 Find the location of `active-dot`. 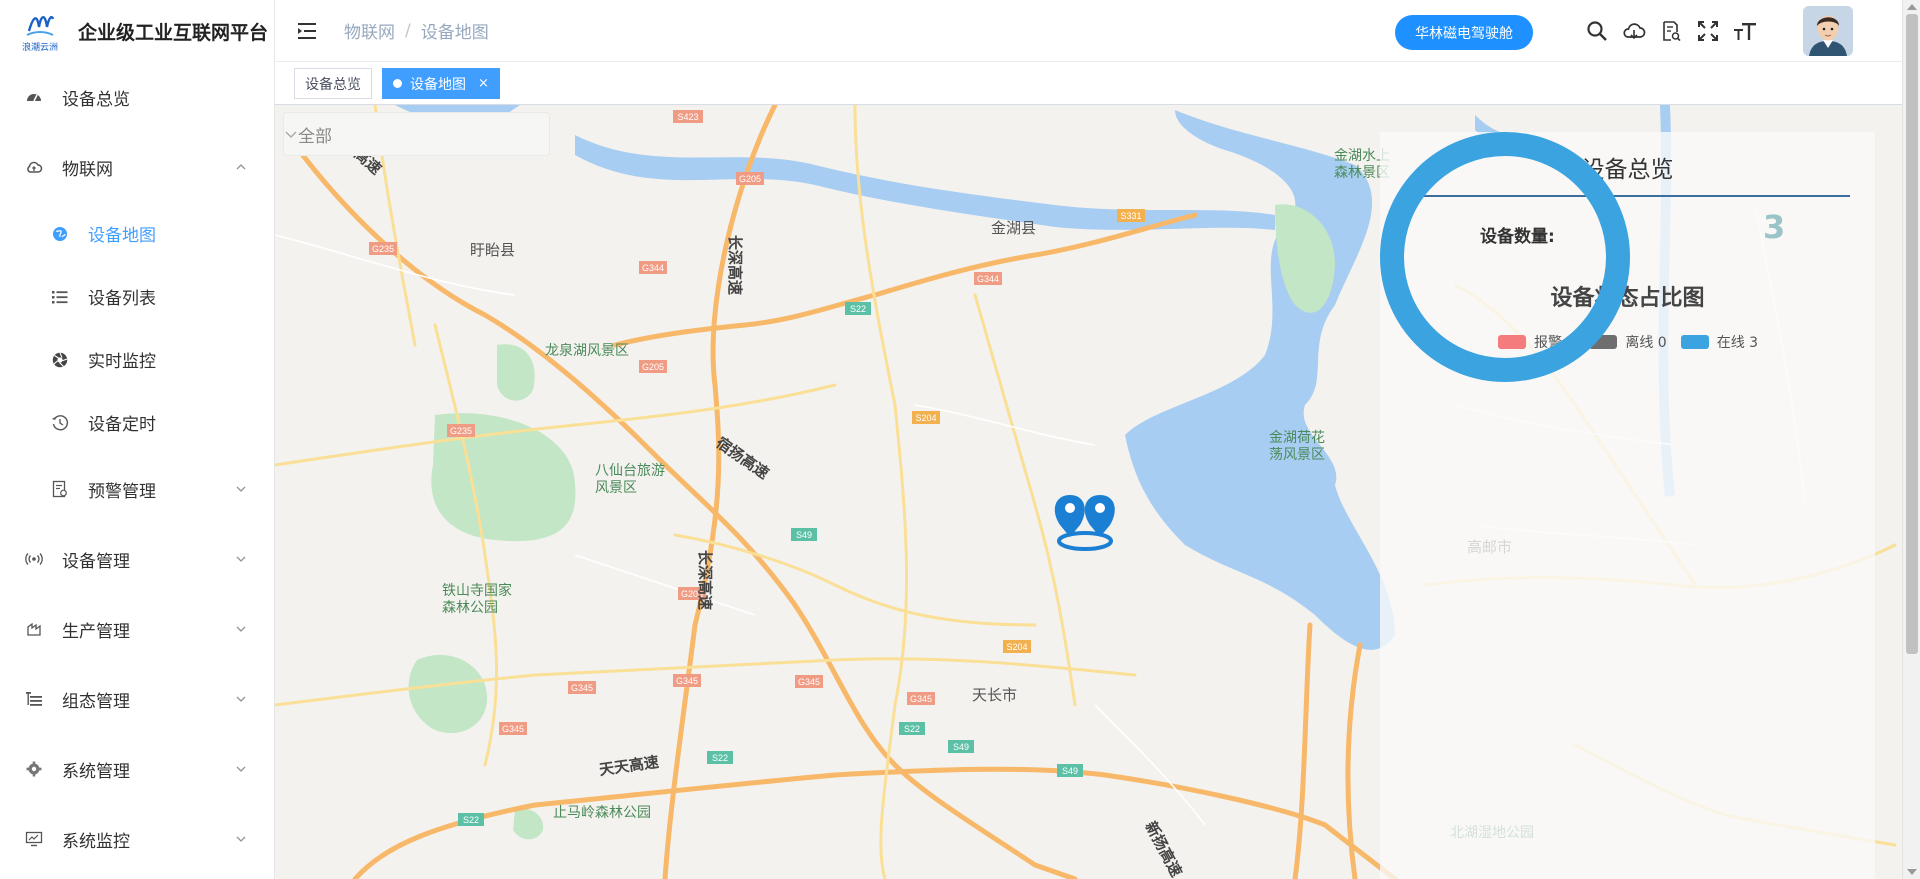

active-dot is located at coordinates (397, 83).